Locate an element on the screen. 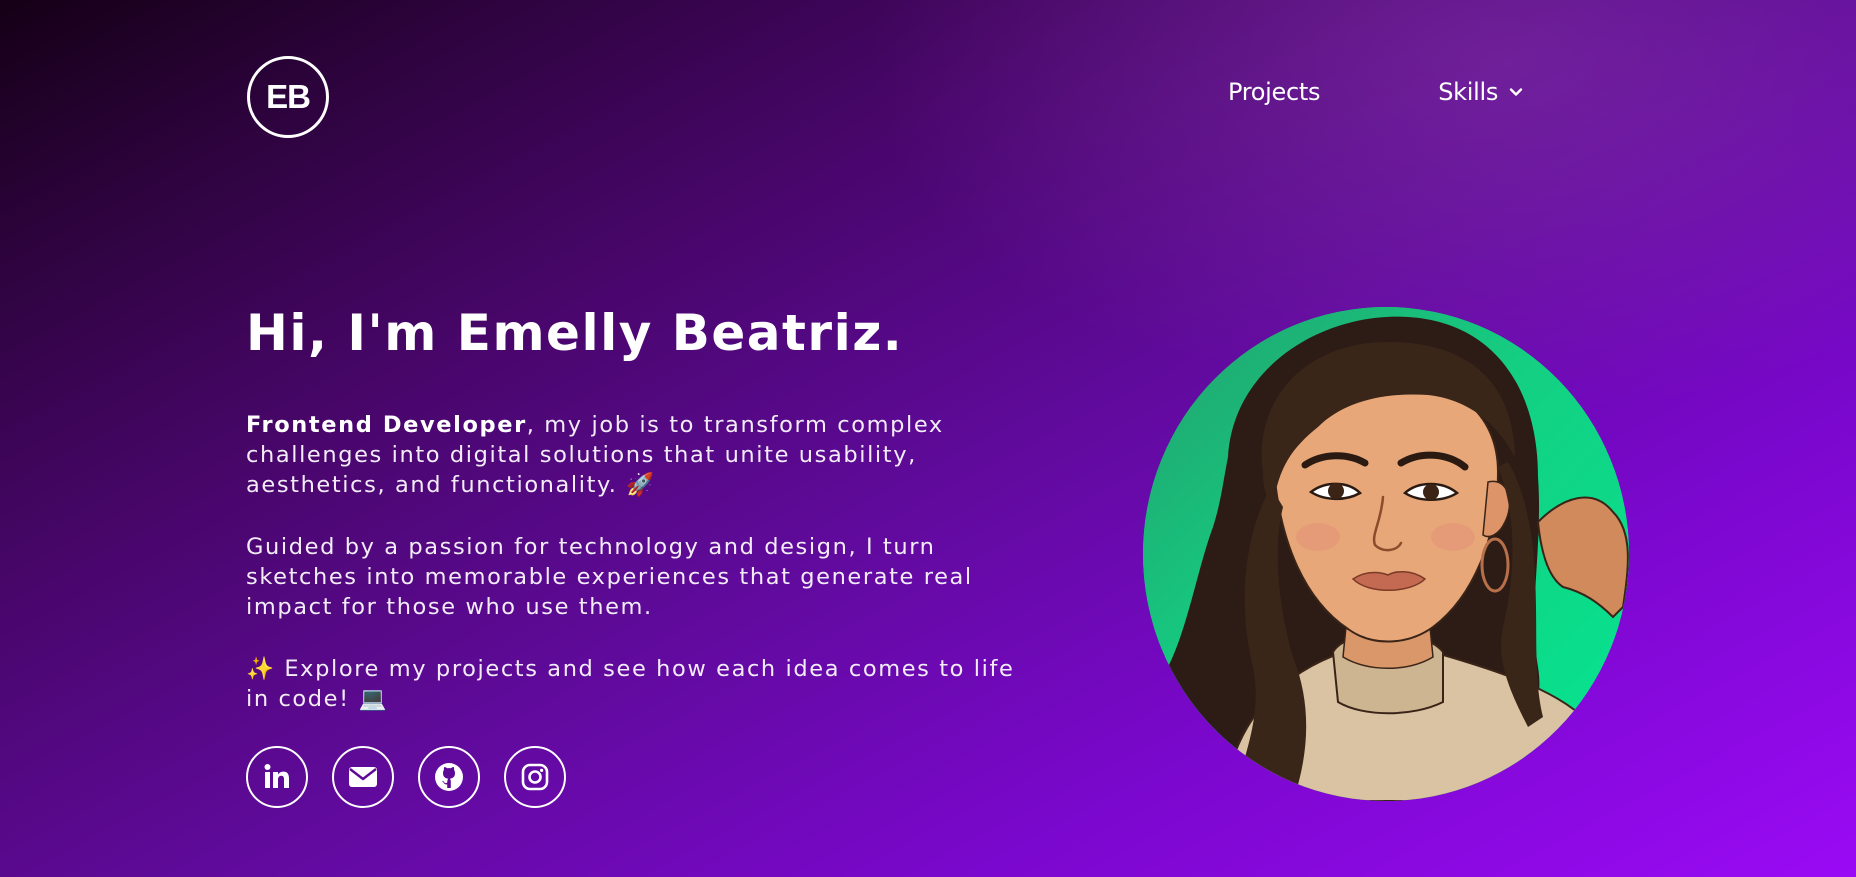 Image resolution: width=1856 pixels, height=877 pixels. nav-projects: Projects is located at coordinates (1274, 92).